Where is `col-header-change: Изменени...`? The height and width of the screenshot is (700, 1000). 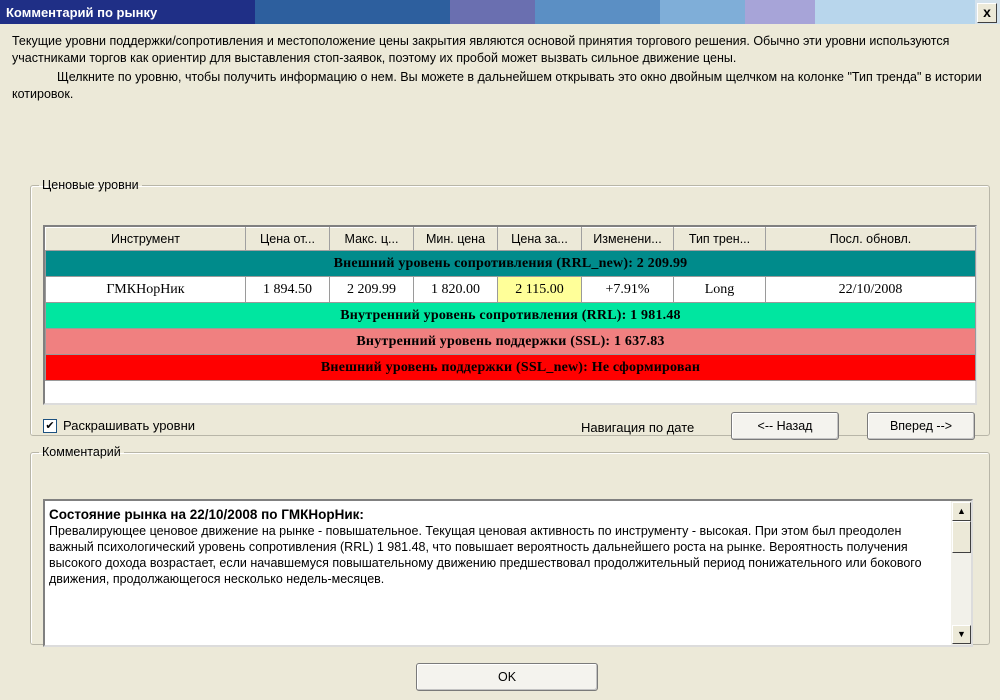
col-header-change: Изменени... is located at coordinates (627, 239).